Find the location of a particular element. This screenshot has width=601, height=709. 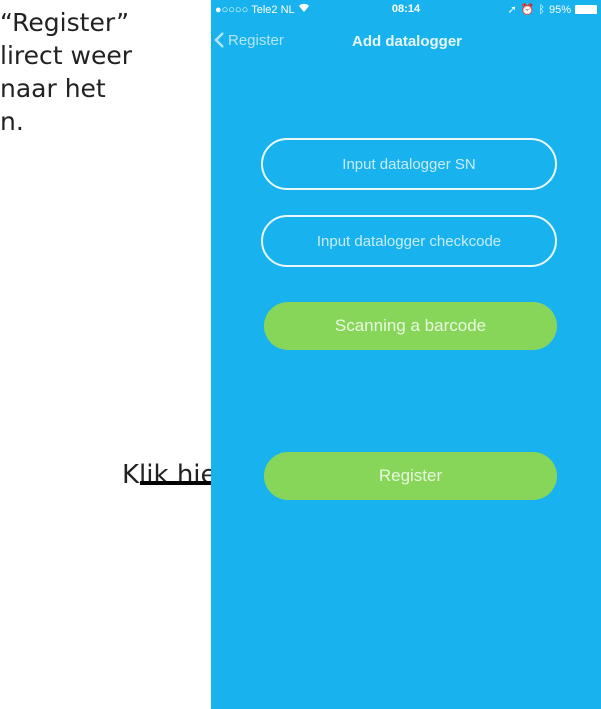

nav-bar: Register Add datalogger is located at coordinates (406, 42).